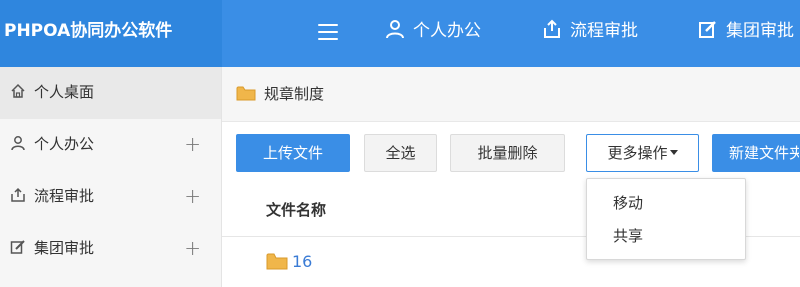  Describe the element at coordinates (294, 94) in the screenshot. I see `breadcrumb-label: 规章制度` at that location.